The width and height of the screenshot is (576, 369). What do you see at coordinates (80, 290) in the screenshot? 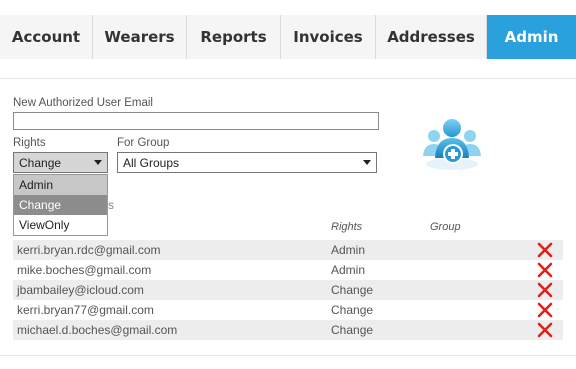
I see `user-email: jbambailey@icloud.com` at bounding box center [80, 290].